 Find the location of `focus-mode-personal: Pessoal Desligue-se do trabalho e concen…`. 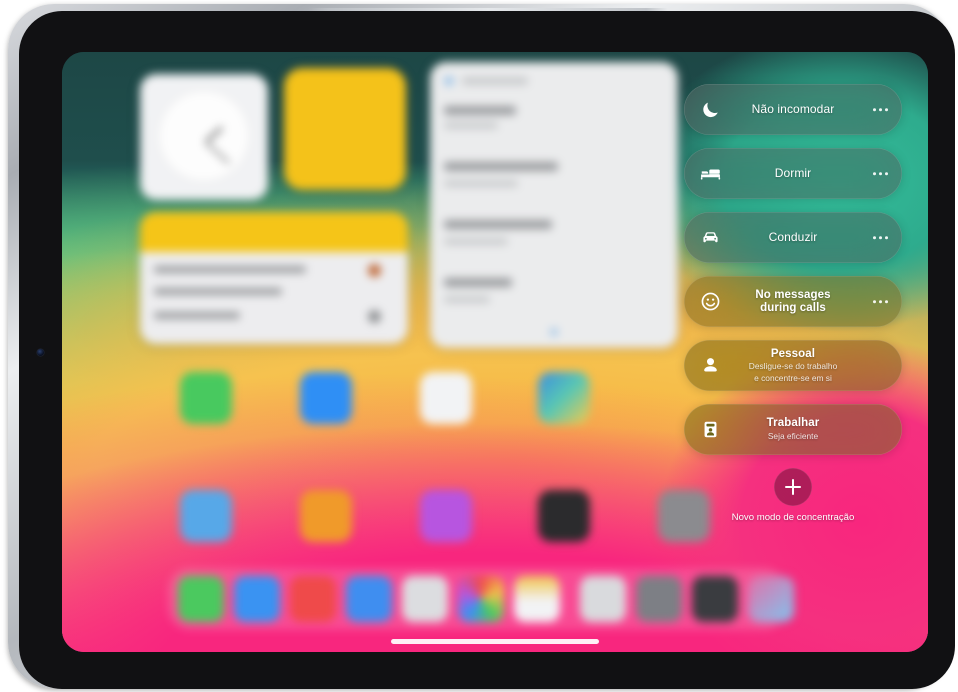

focus-mode-personal: Pessoal Desligue-se do trabalho e concen… is located at coordinates (793, 365).